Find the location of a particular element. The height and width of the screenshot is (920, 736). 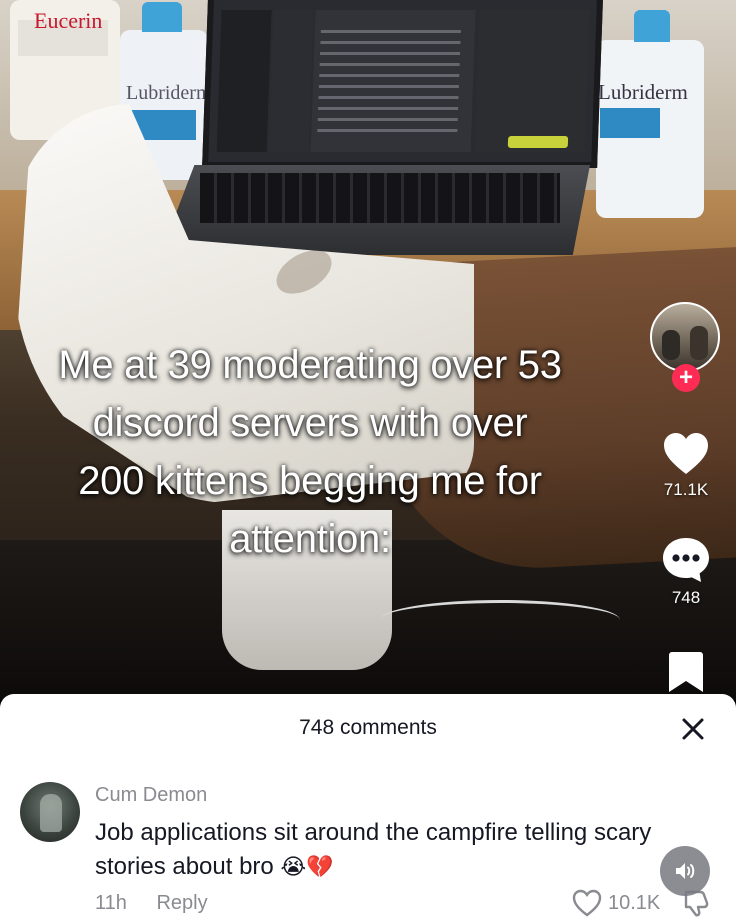

bookmark-icon is located at coordinates (686, 672).